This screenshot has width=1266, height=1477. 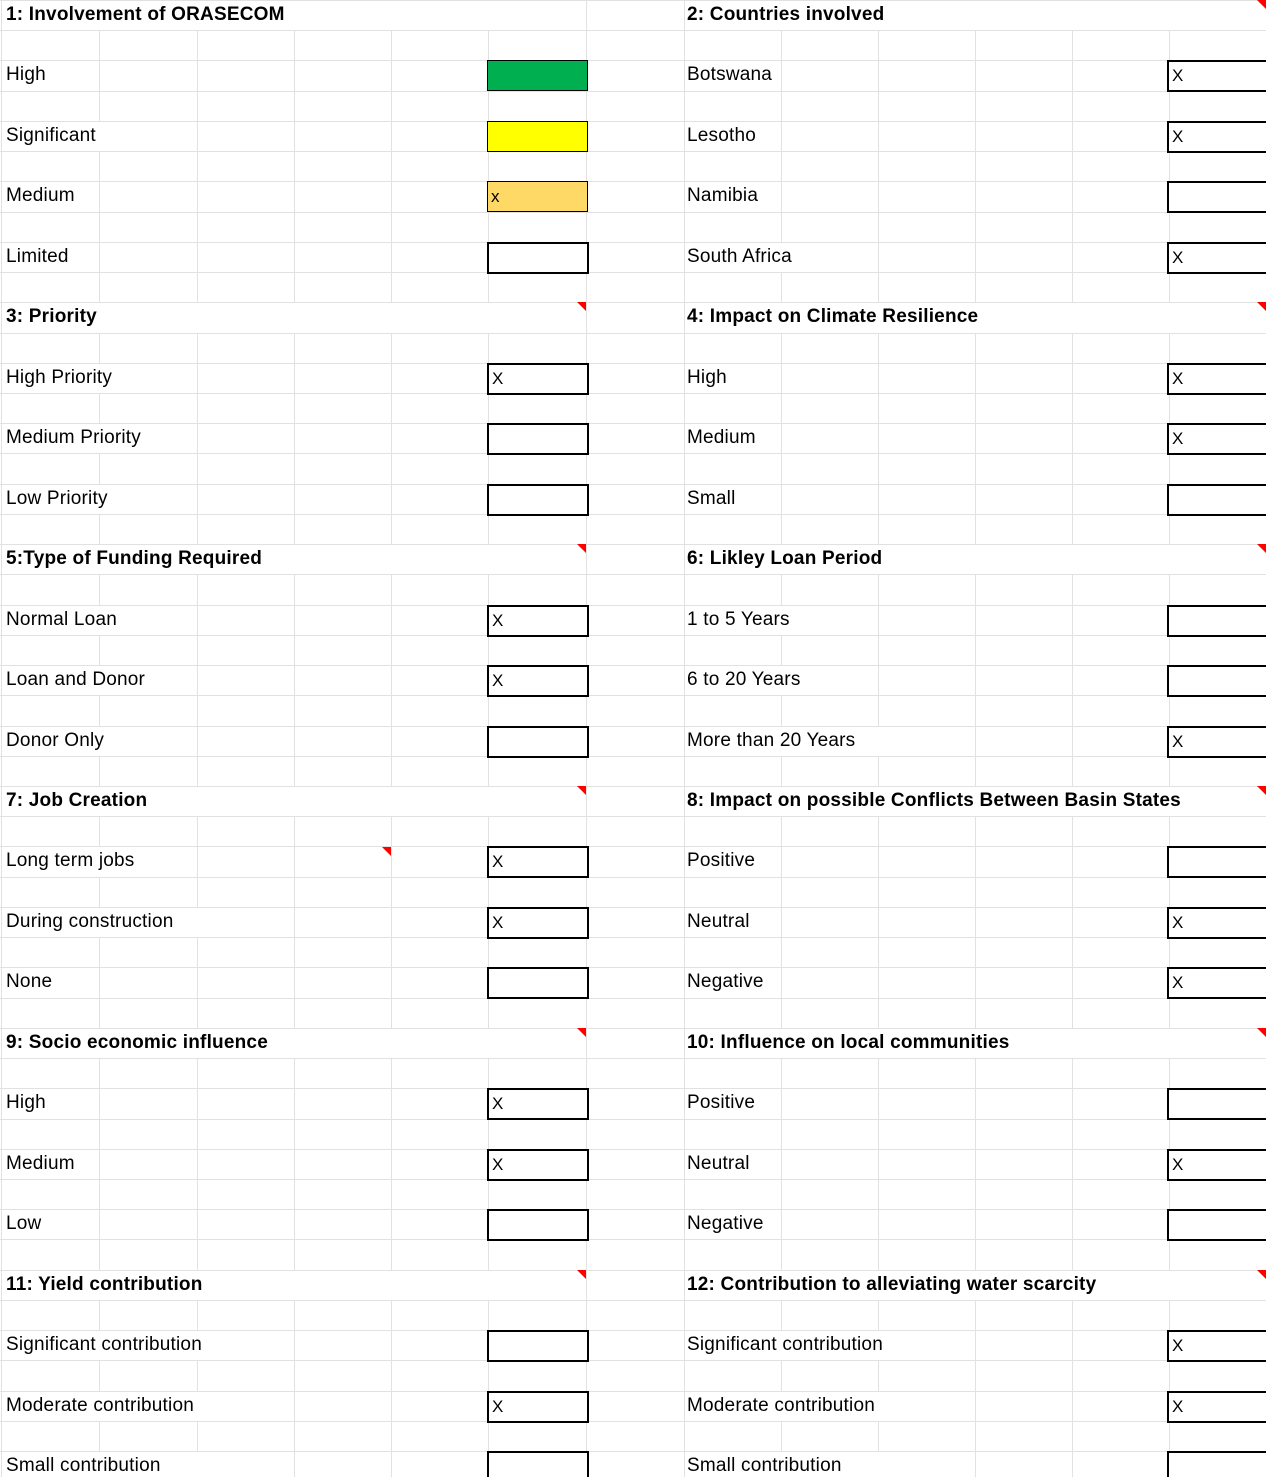 What do you see at coordinates (721, 437) in the screenshot?
I see `option-label: Medium` at bounding box center [721, 437].